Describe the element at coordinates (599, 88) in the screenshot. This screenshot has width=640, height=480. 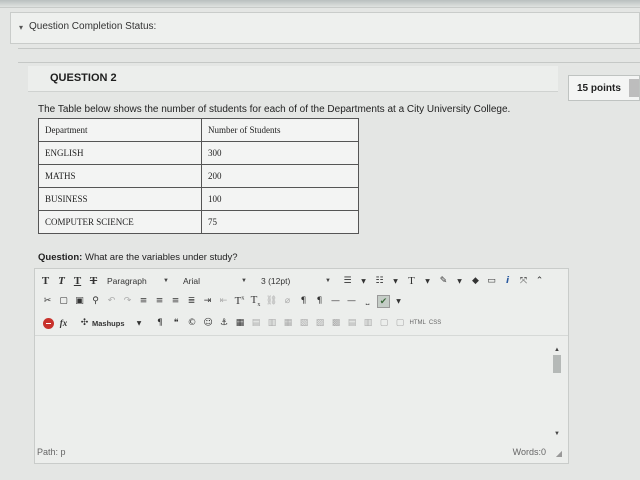
I see `points-label: 15 points` at that location.